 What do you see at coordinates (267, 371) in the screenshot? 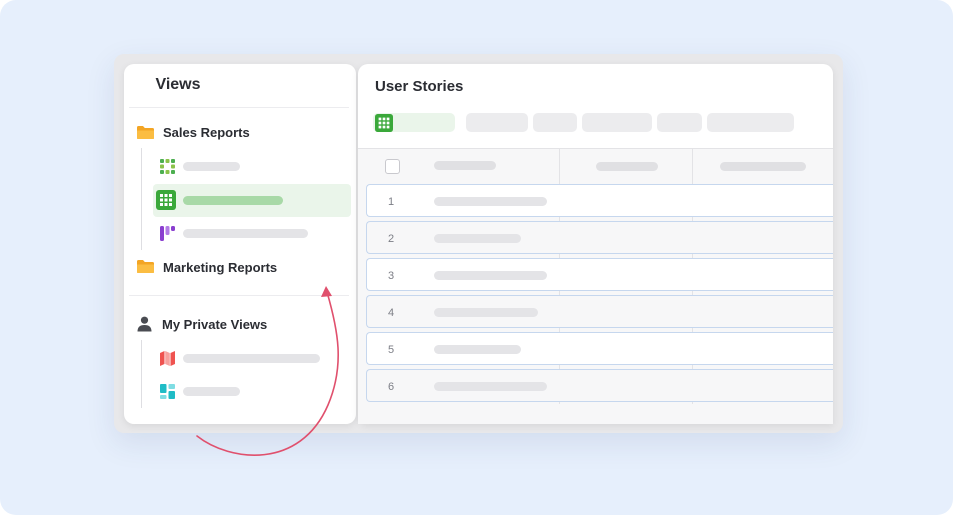
I see `curved-arrow-icon` at bounding box center [267, 371].